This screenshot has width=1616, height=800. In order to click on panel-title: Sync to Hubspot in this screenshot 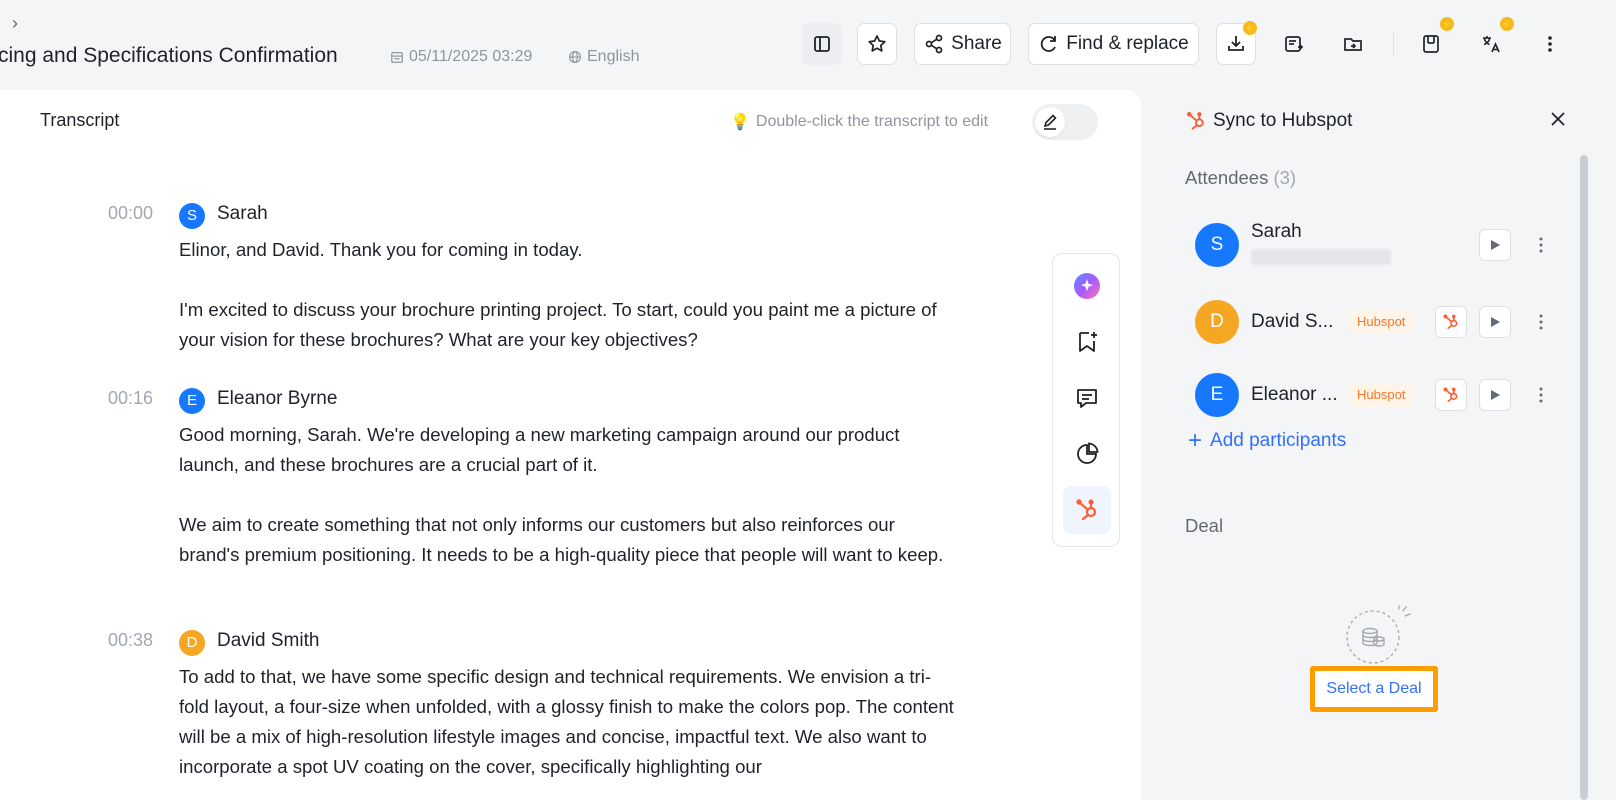, I will do `click(1268, 121)`.